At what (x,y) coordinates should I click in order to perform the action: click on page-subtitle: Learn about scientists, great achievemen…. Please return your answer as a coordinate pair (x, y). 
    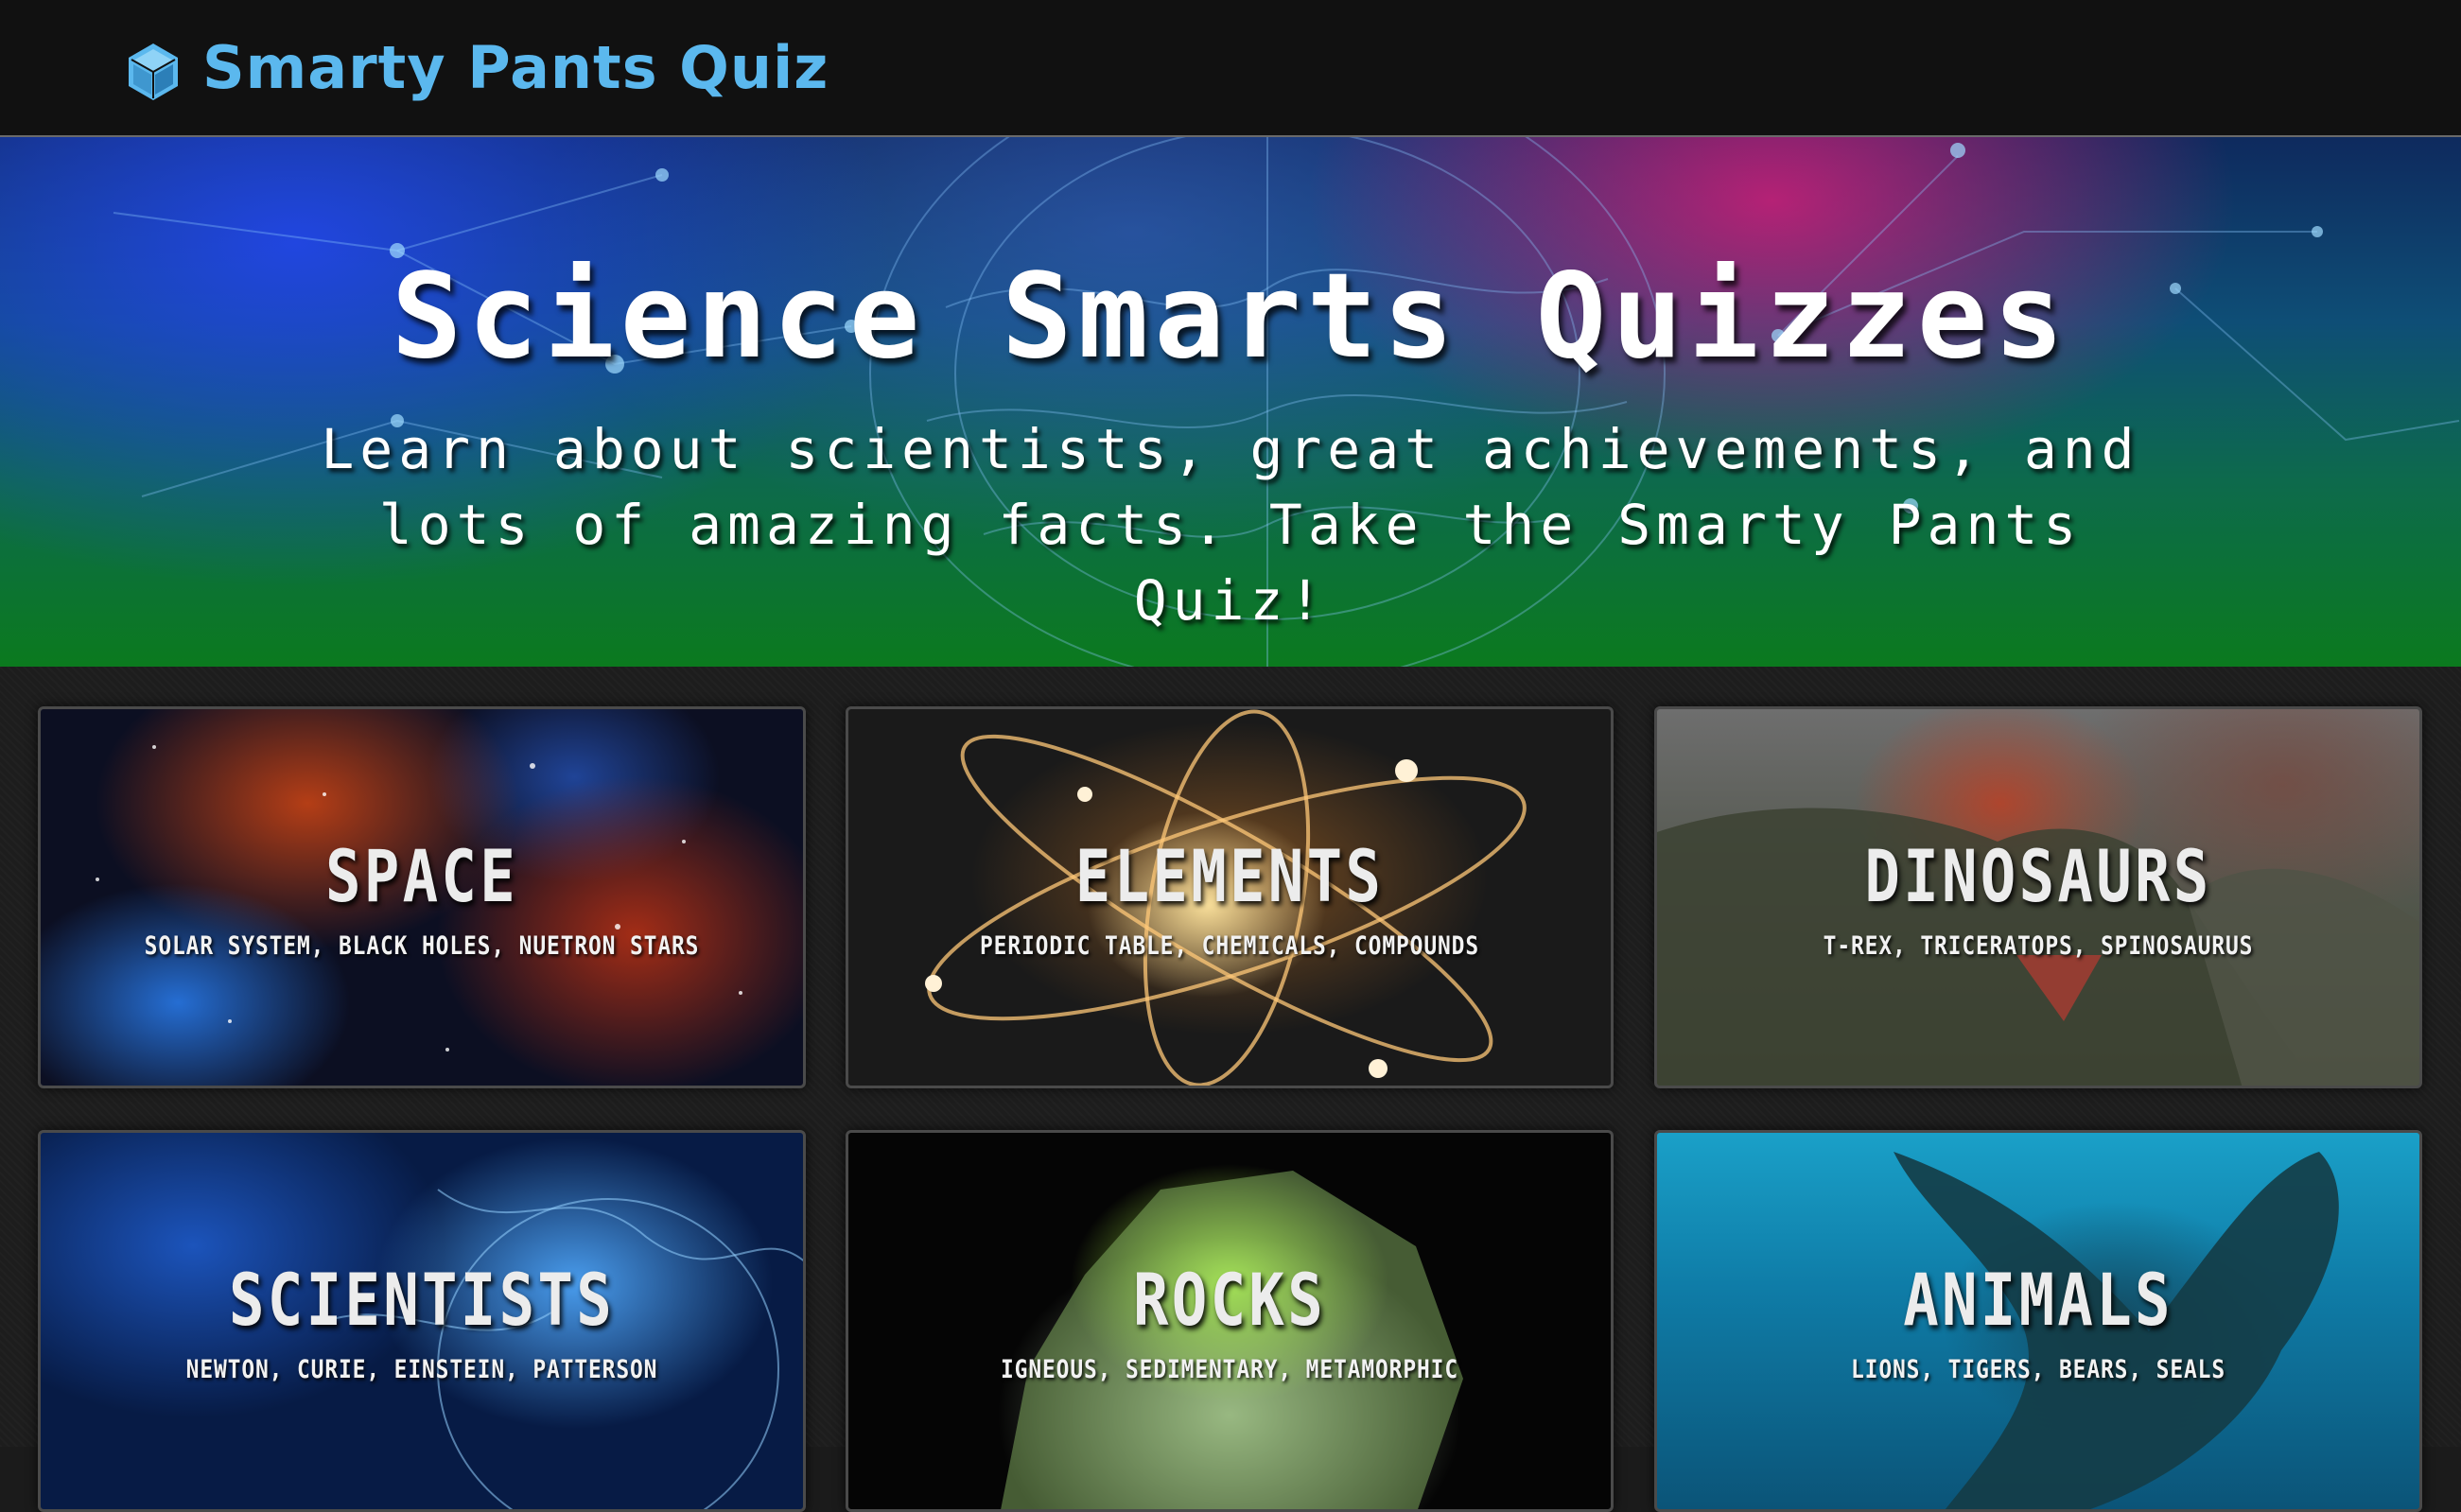
    Looking at the image, I should click on (1230, 525).